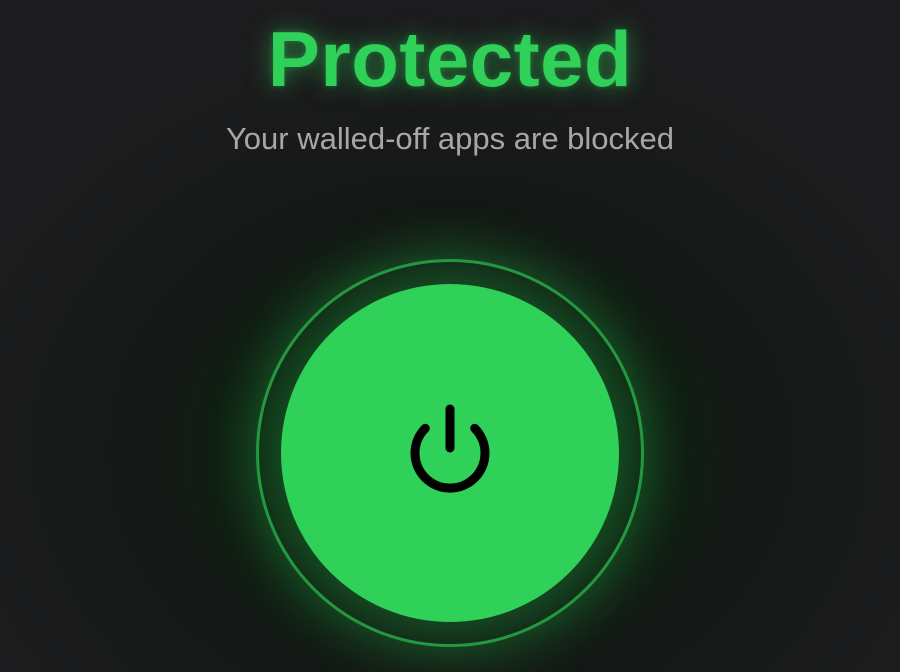 The image size is (900, 672). What do you see at coordinates (450, 59) in the screenshot?
I see `status-title: Protected` at bounding box center [450, 59].